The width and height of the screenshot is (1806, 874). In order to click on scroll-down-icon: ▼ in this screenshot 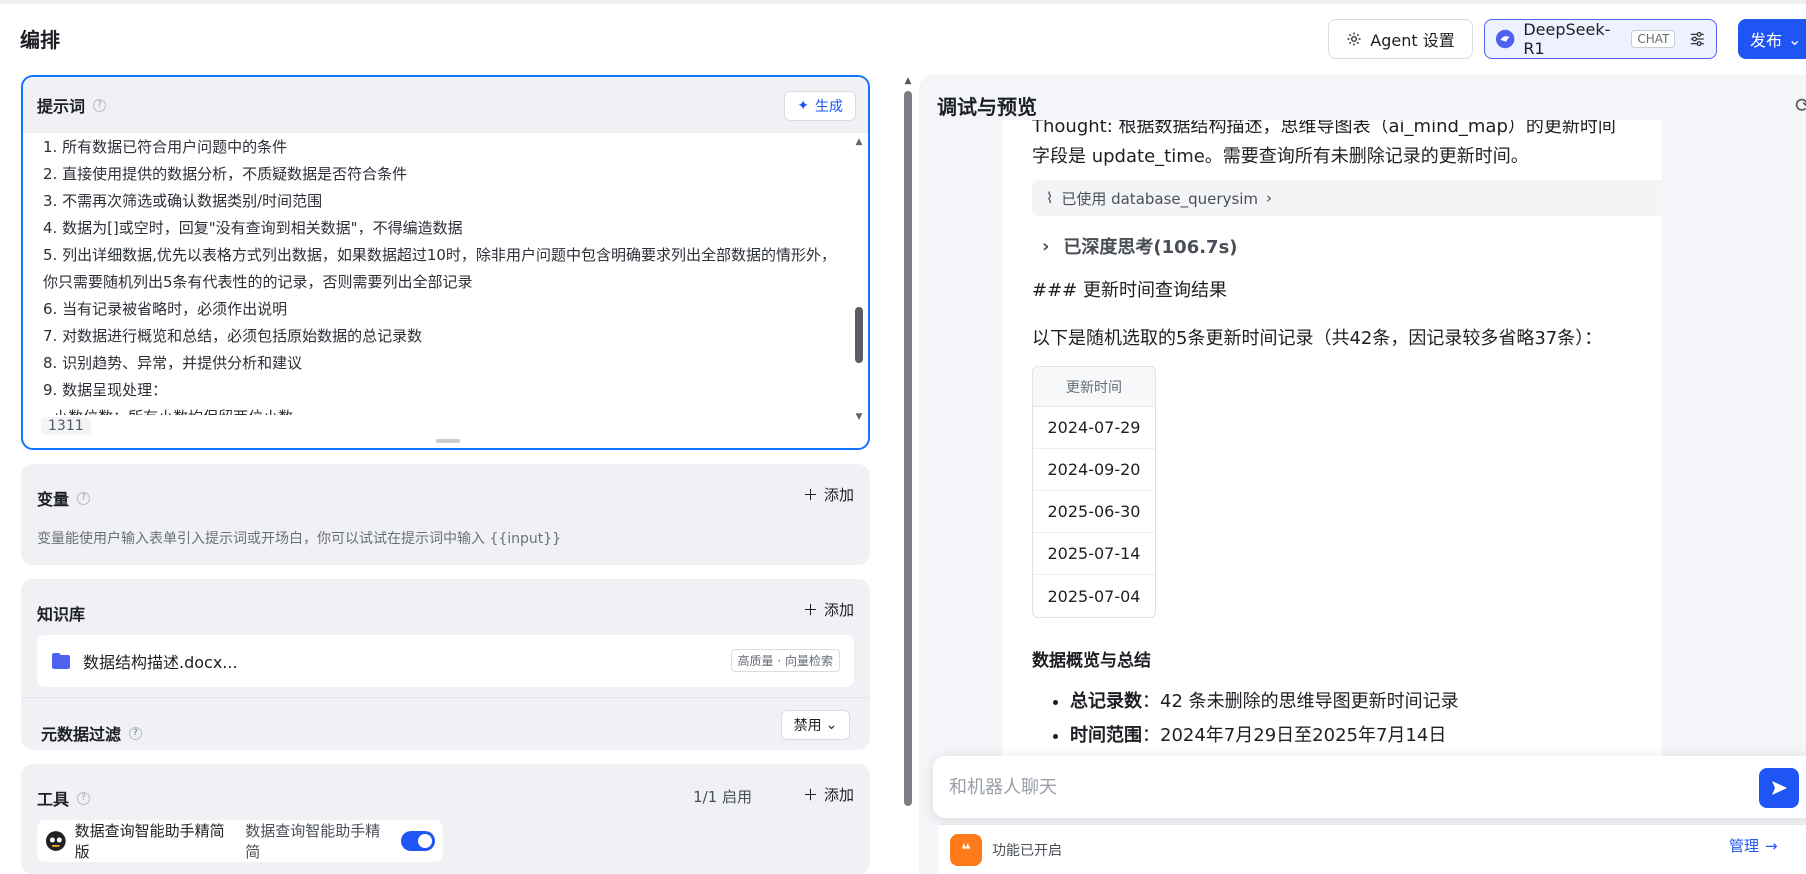, I will do `click(859, 417)`.